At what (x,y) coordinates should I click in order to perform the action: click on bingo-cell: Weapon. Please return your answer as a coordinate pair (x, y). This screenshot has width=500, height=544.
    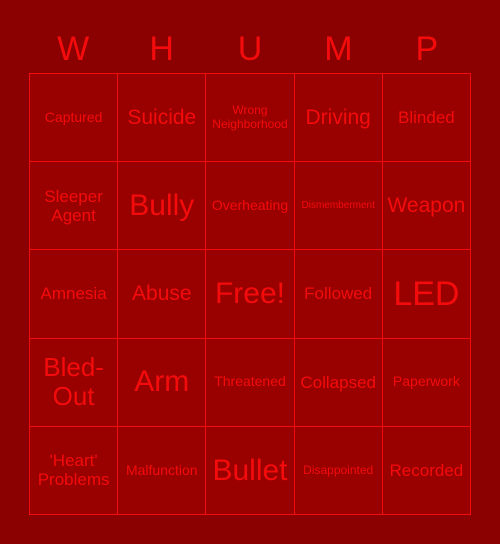
    Looking at the image, I should click on (426, 206).